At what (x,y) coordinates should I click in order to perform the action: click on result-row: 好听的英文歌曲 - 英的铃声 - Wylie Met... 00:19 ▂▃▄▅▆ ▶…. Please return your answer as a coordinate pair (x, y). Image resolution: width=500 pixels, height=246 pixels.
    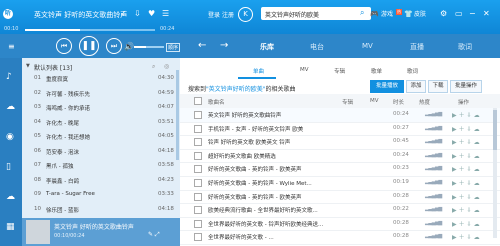
    Looking at the image, I should click on (340, 183).